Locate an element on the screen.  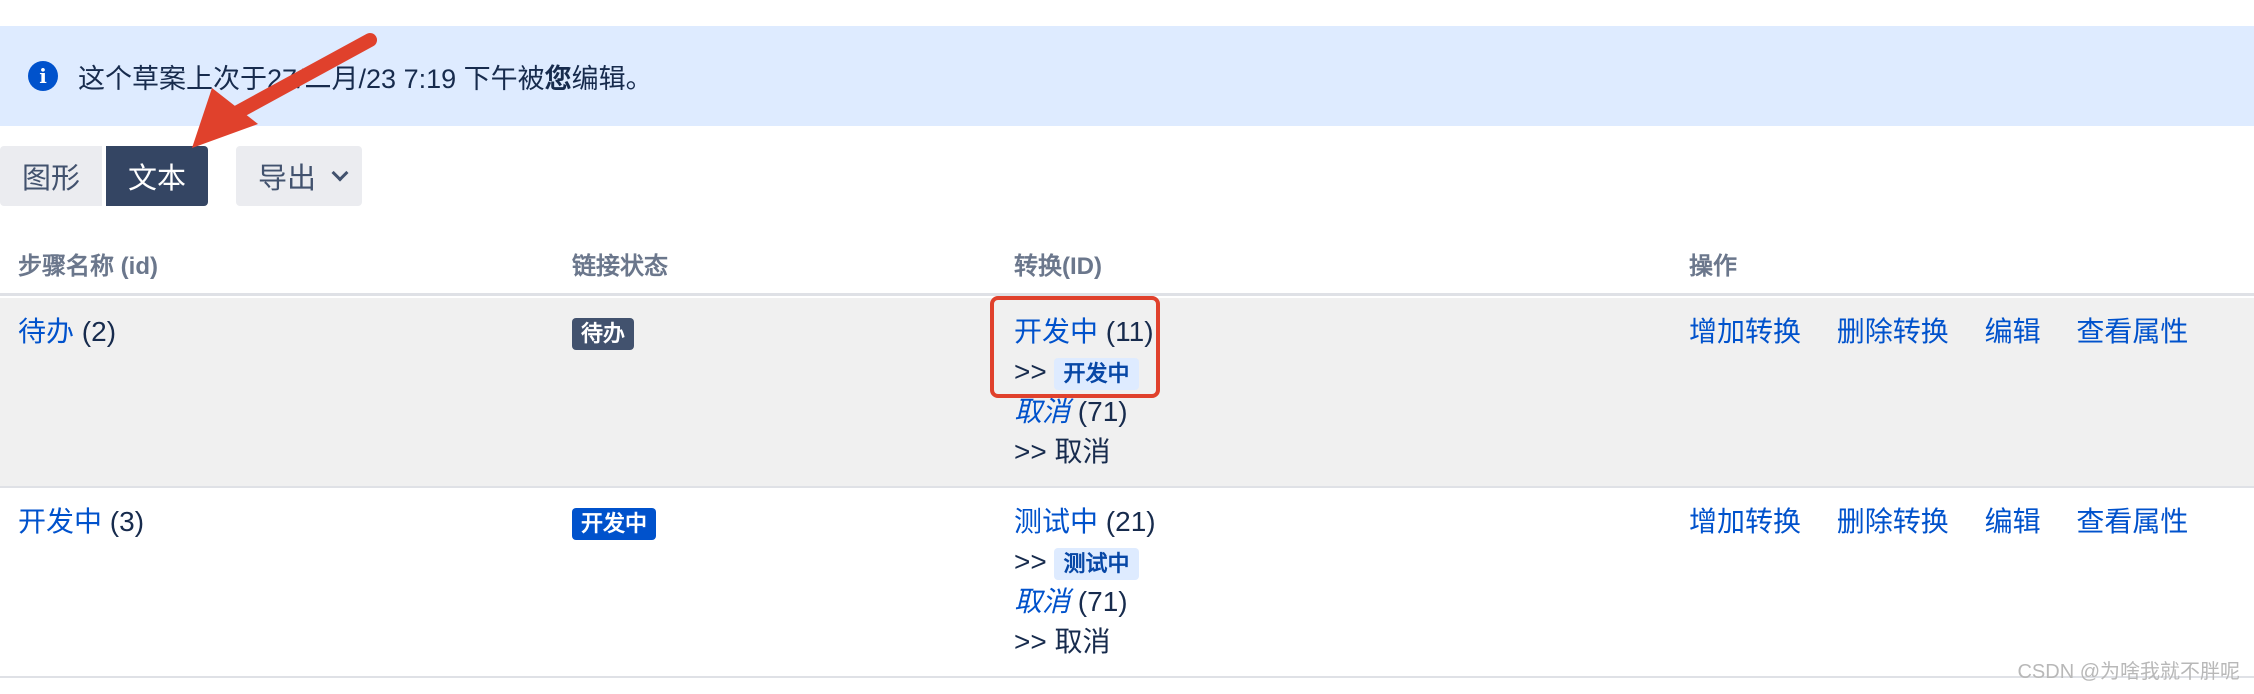
step-name-link: 待办 is located at coordinates (46, 331).